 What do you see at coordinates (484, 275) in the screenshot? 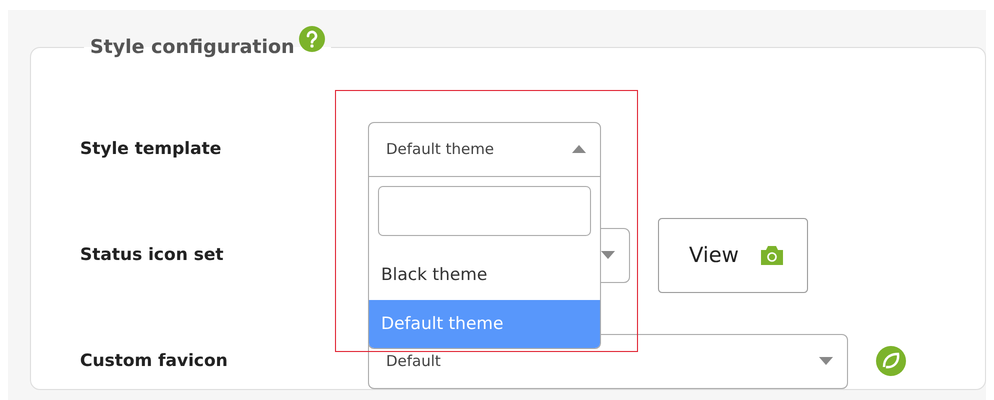
I see `dropdown-option: Black theme` at bounding box center [484, 275].